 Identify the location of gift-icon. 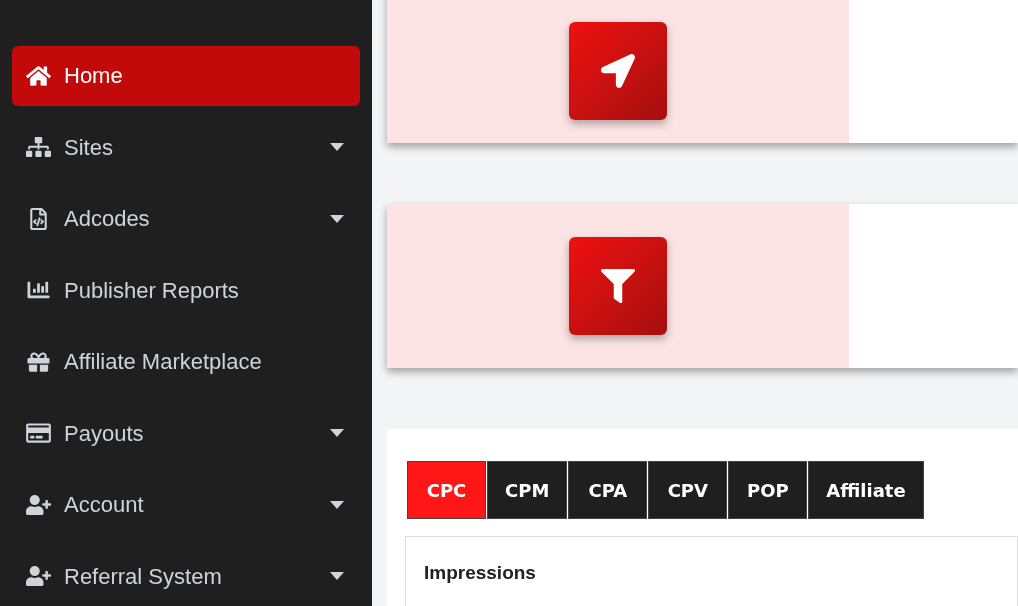
(38, 361).